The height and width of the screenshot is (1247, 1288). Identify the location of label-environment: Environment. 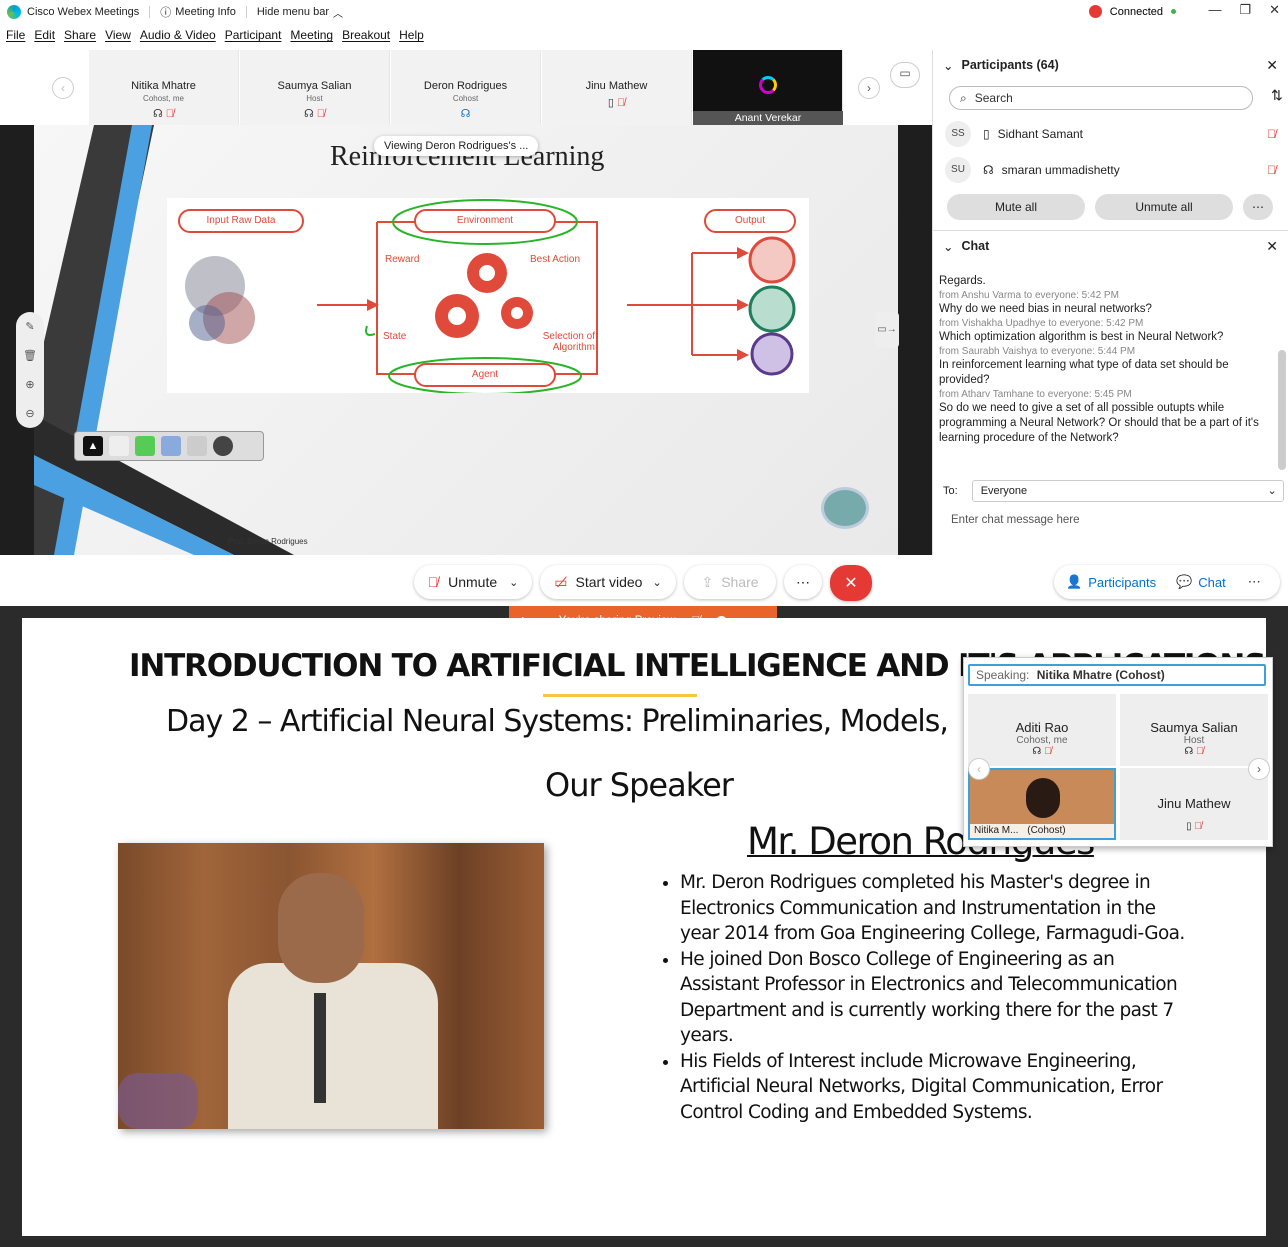
(485, 220).